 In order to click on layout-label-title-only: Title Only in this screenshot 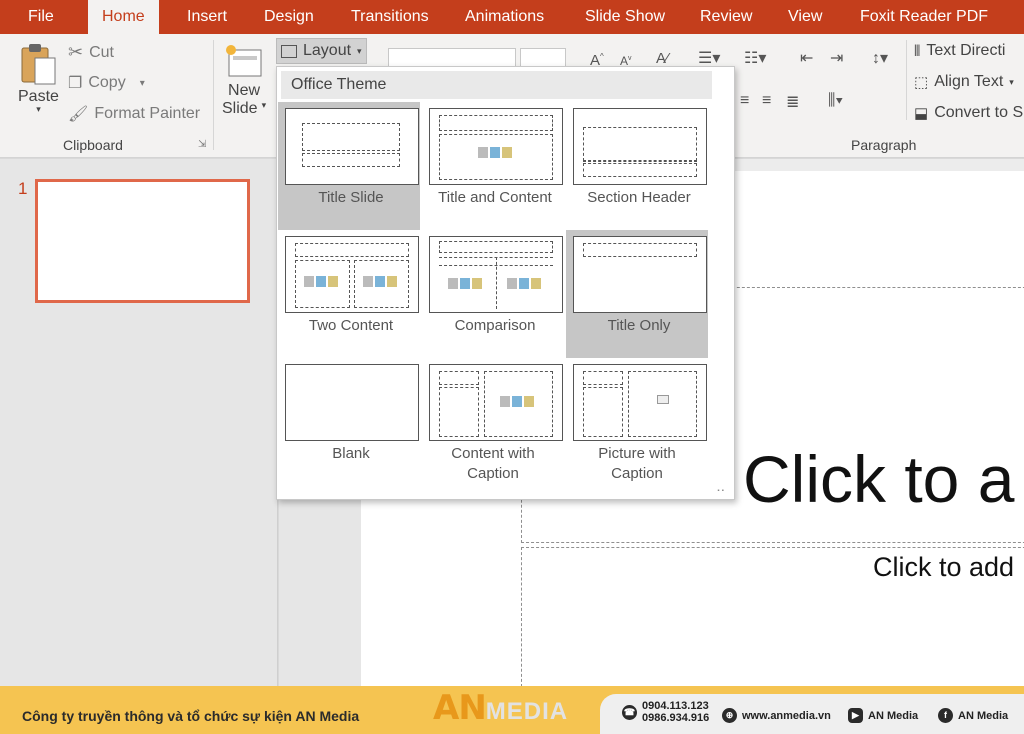, I will do `click(639, 325)`.